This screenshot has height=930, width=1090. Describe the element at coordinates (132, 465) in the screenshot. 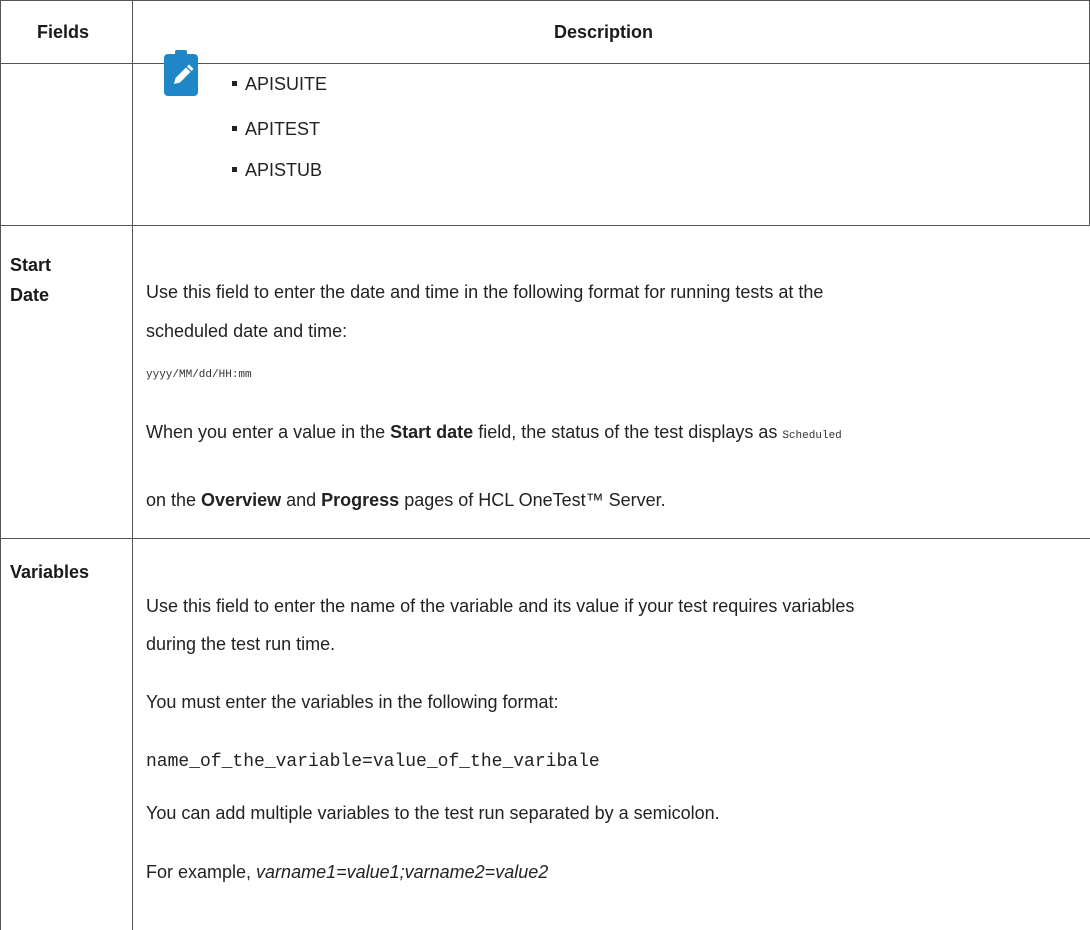

I see `table-column-divider` at that location.